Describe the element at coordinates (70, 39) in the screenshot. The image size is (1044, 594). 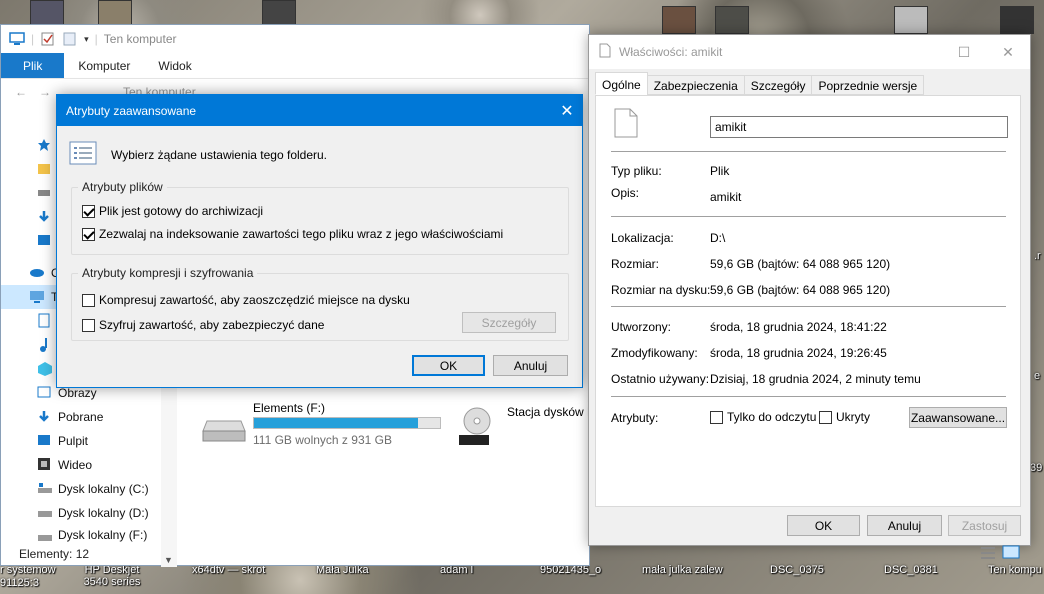
I see `new-folder-quick-icon` at that location.